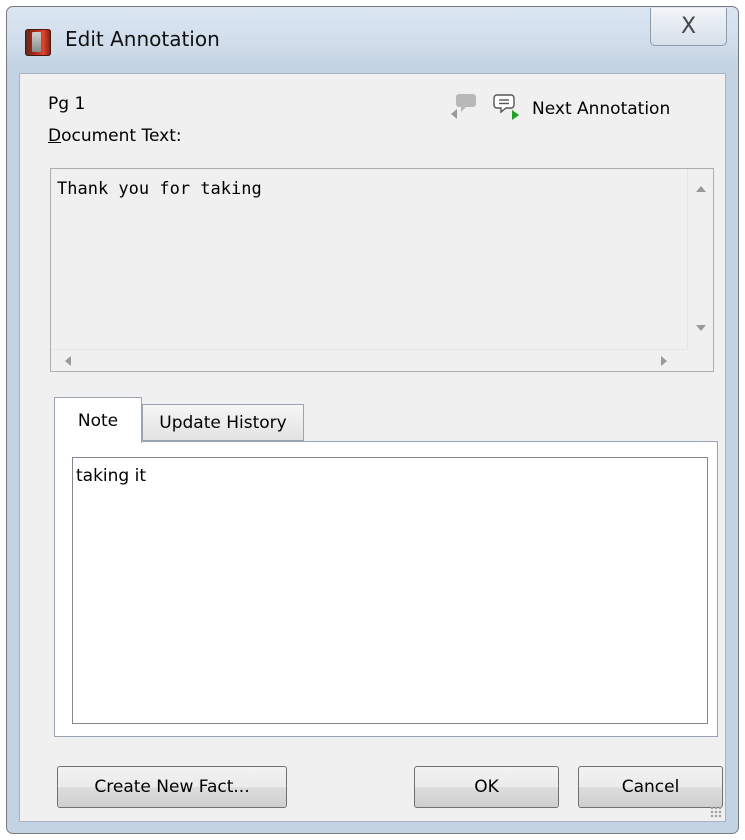 Image resolution: width=745 pixels, height=840 pixels. I want to click on next-annotation-icon, so click(506, 107).